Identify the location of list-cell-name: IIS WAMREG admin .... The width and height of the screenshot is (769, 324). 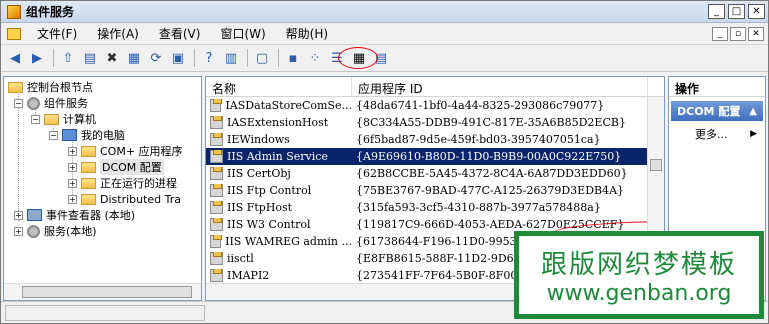
(279, 241).